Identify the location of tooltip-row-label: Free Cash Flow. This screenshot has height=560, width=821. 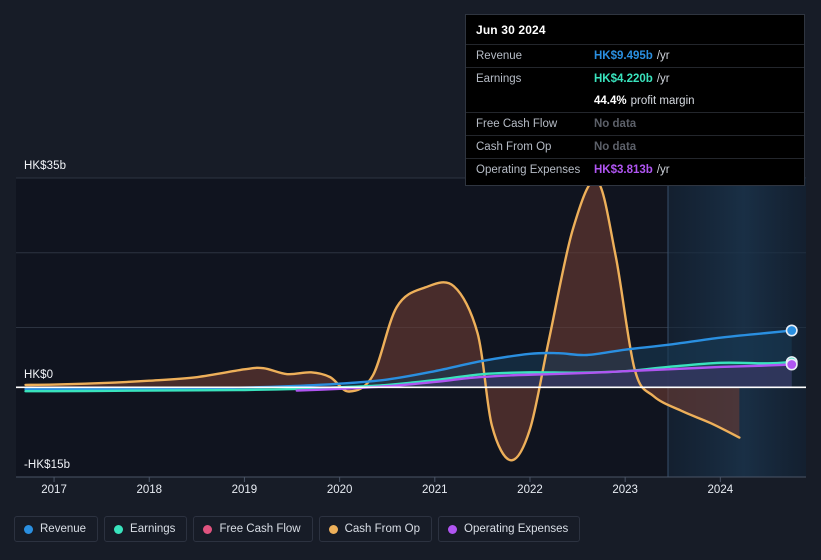
(517, 124).